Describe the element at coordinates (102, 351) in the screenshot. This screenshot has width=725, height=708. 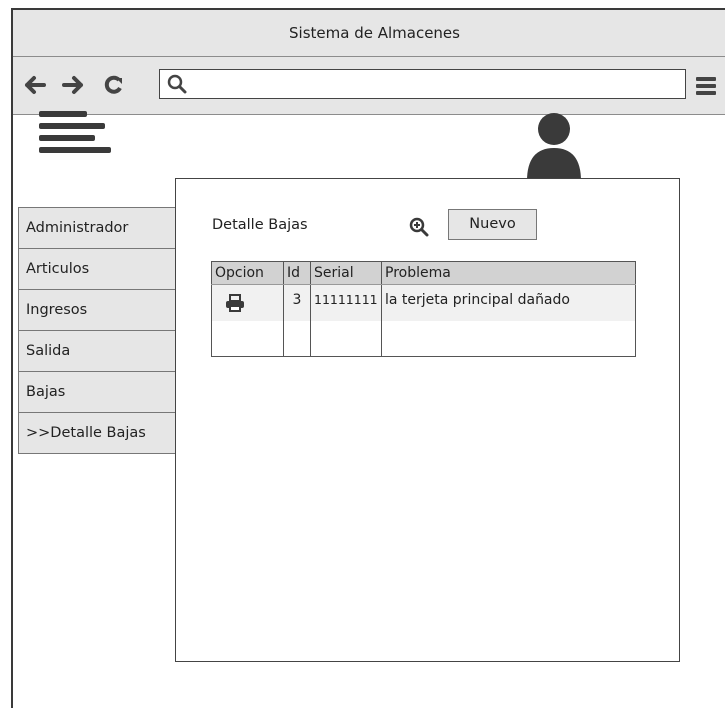
I see `sidebar-item-salida: Salida` at that location.